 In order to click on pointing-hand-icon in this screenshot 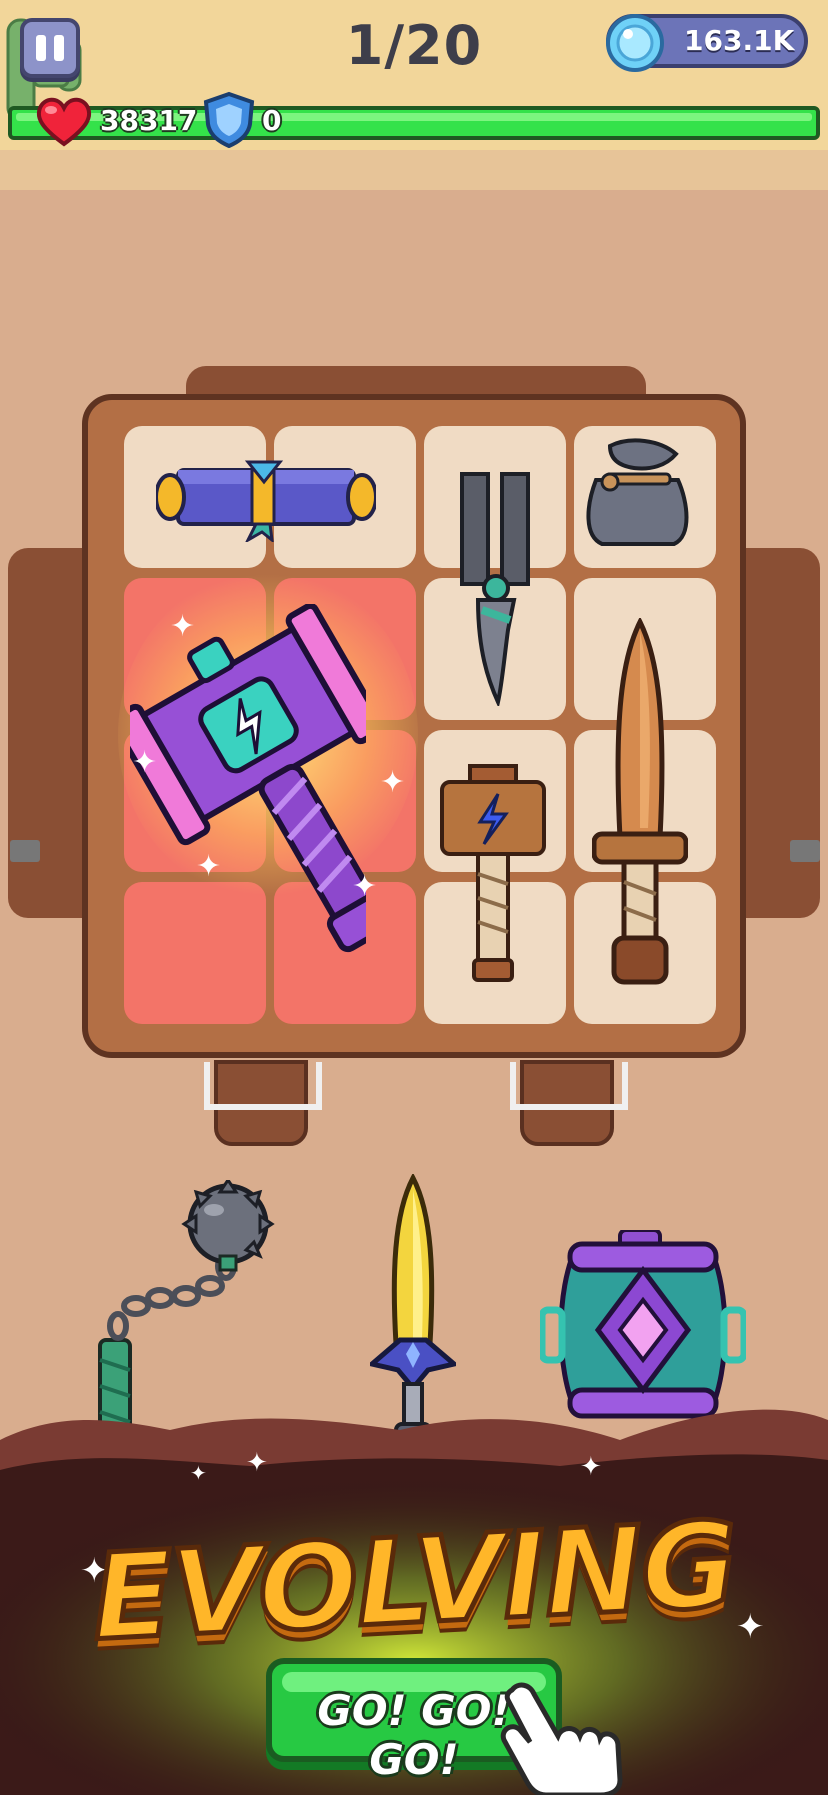, I will do `click(561, 1738)`.